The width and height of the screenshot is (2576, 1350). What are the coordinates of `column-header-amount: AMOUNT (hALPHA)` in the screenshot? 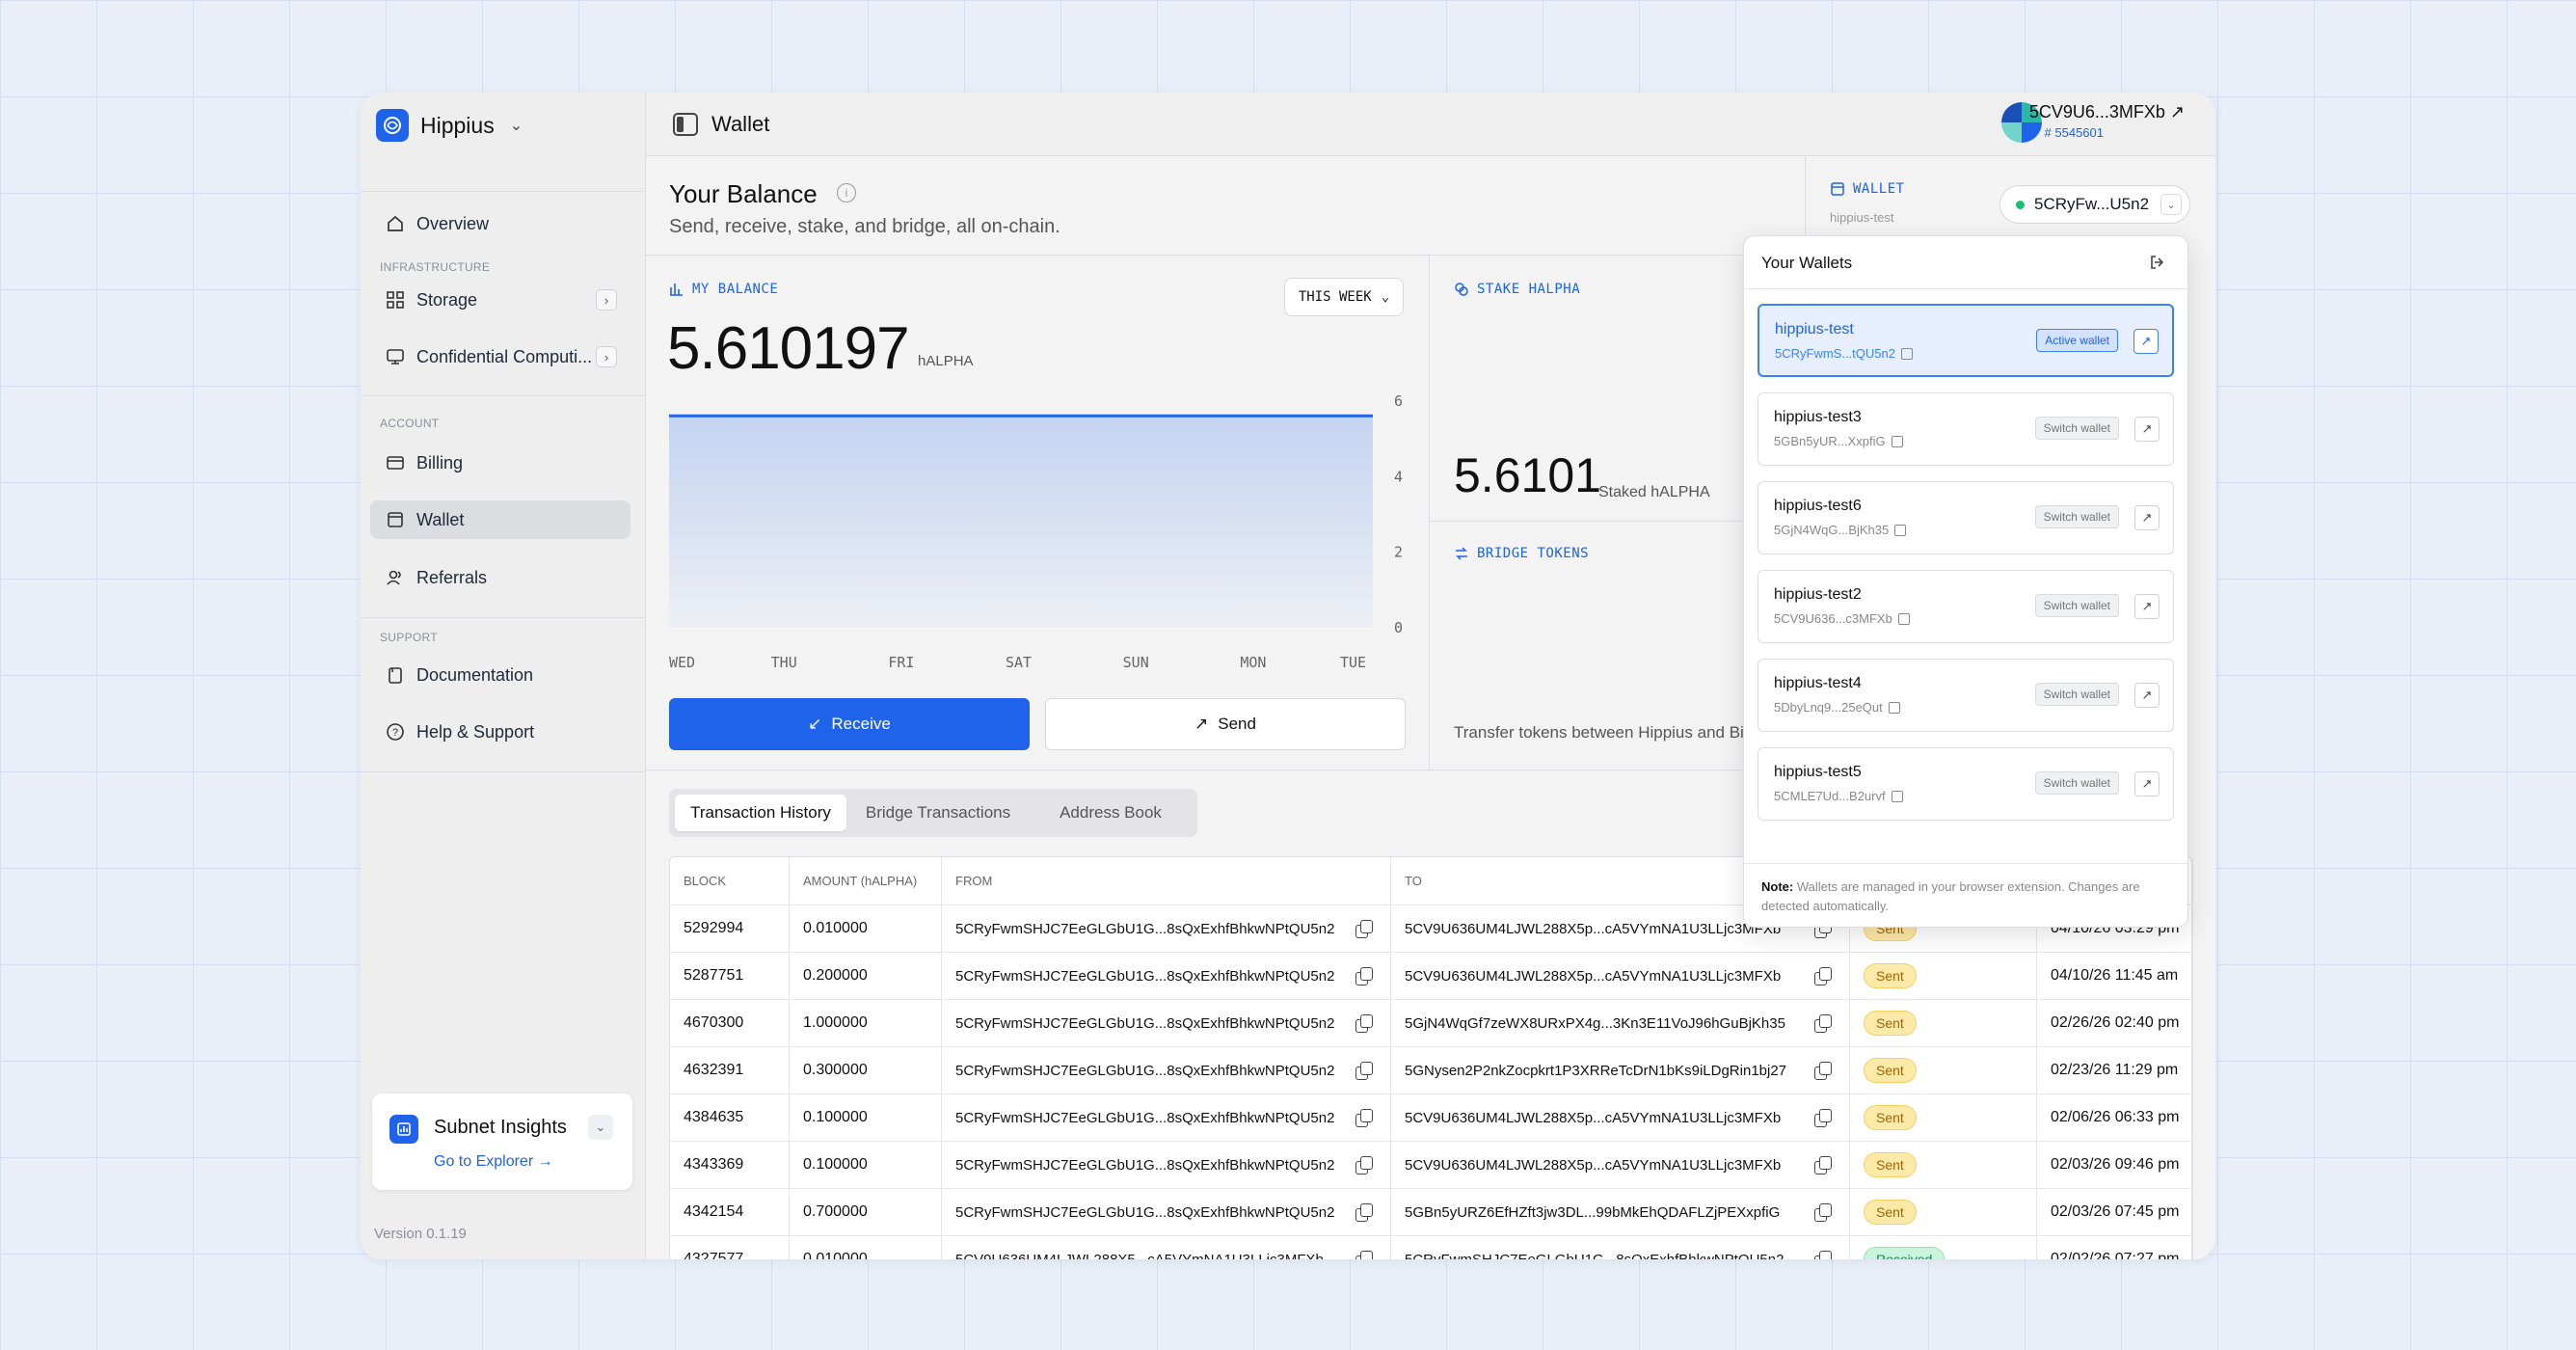 It's located at (866, 881).